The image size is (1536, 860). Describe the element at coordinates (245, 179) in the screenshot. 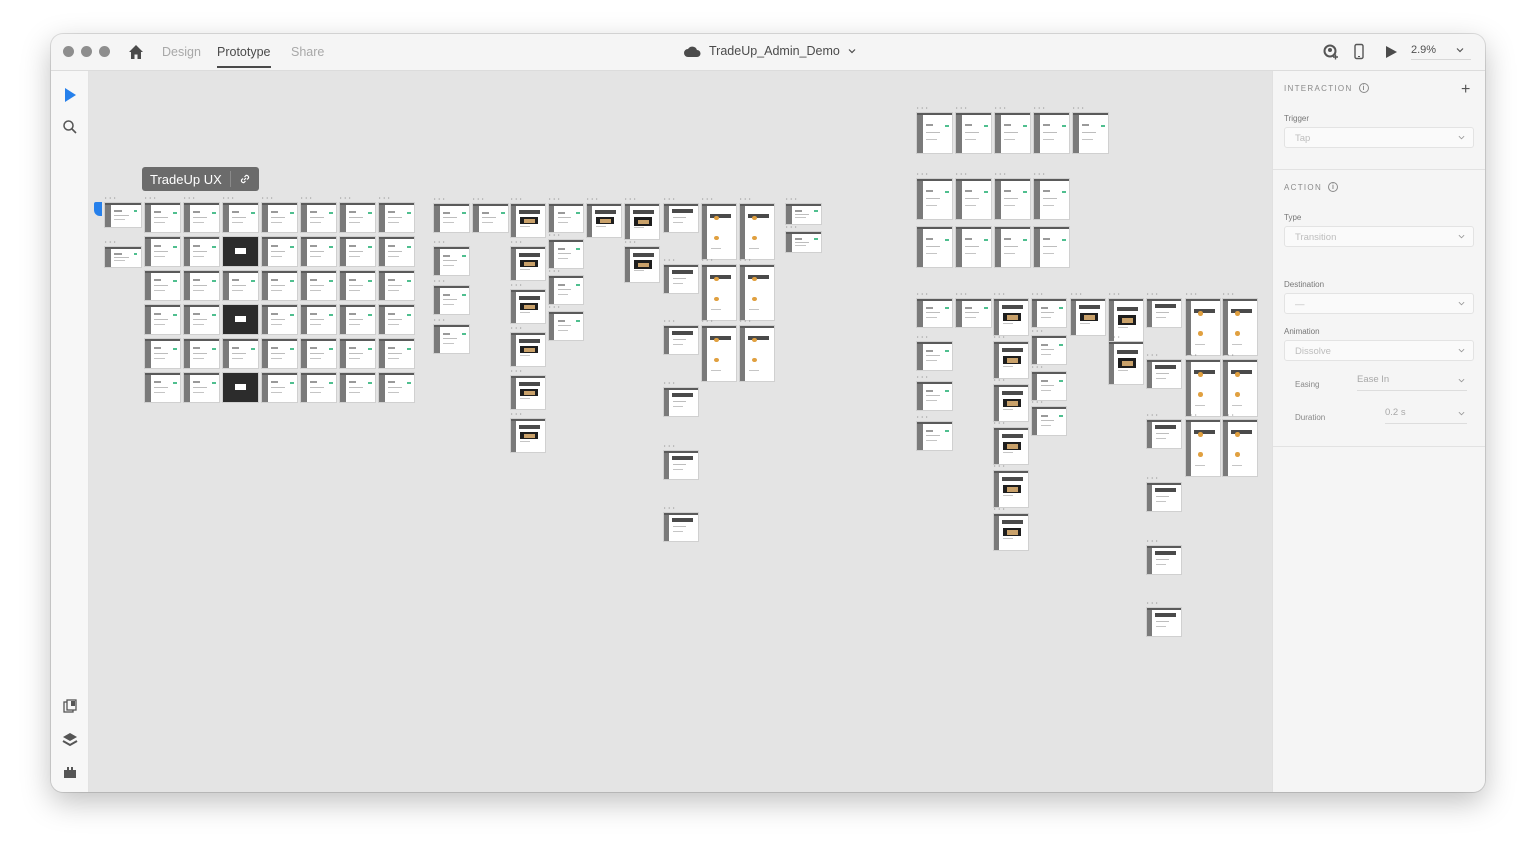

I see `link-icon` at that location.